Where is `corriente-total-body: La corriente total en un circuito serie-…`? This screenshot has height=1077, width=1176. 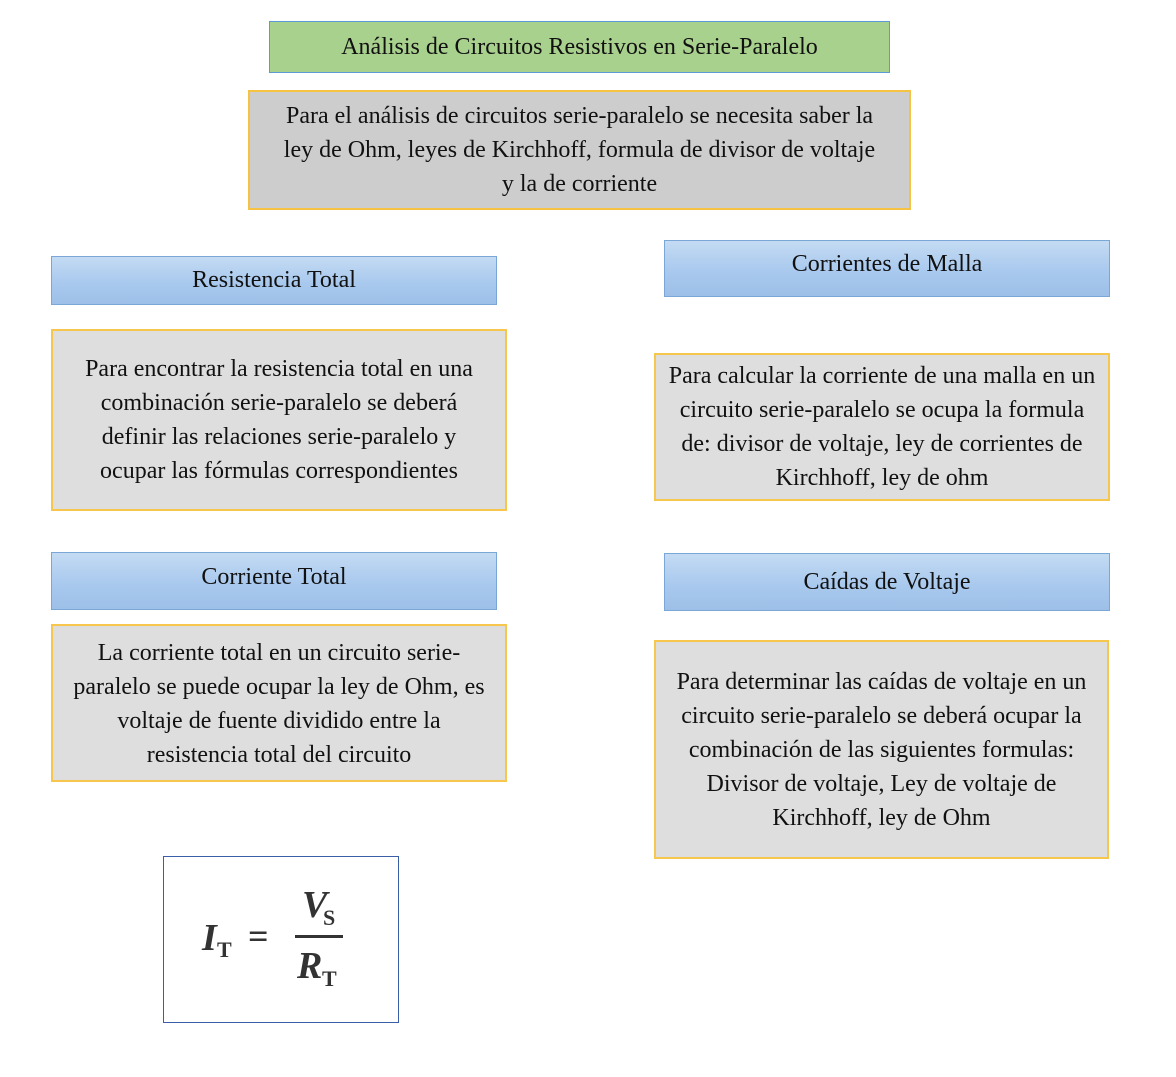 corriente-total-body: La corriente total en un circuito serie-… is located at coordinates (279, 703).